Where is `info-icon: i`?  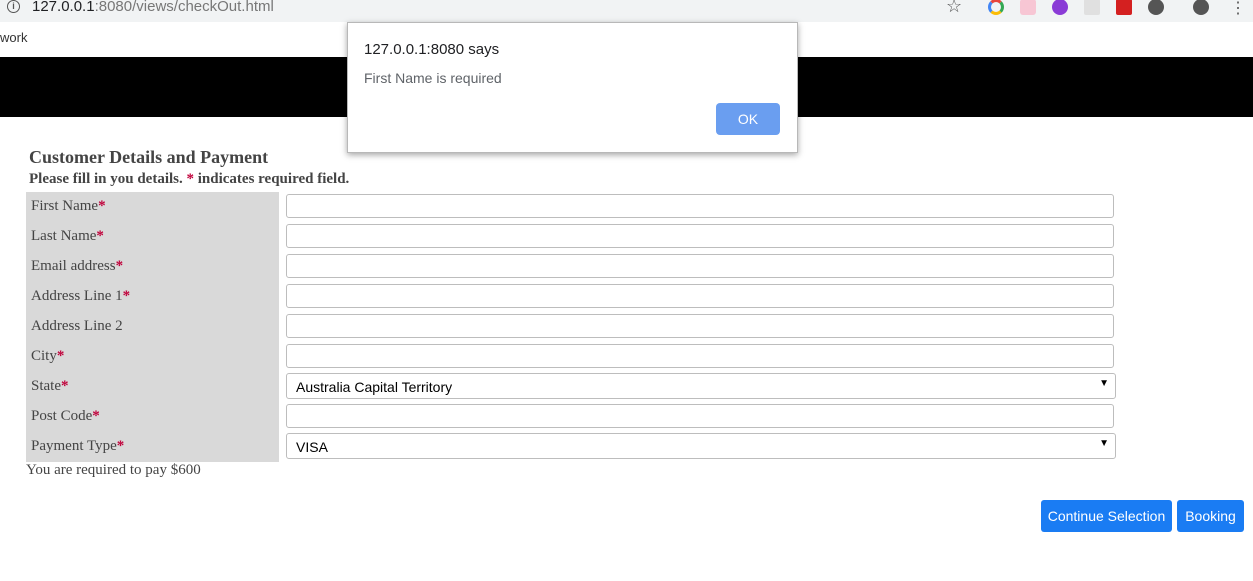 info-icon: i is located at coordinates (13, 6).